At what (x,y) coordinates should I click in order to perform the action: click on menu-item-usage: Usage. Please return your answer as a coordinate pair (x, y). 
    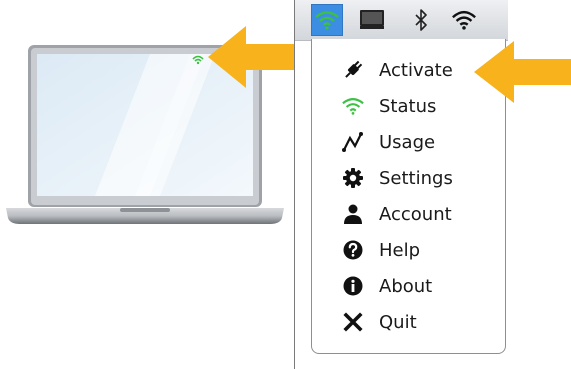
    Looking at the image, I should click on (408, 142).